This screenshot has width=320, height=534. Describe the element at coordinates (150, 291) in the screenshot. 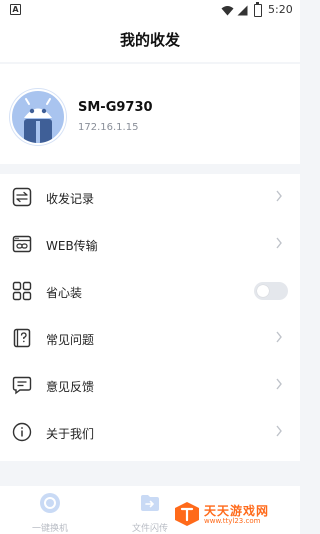

I see `menu-item-easy-install: 省心装` at that location.